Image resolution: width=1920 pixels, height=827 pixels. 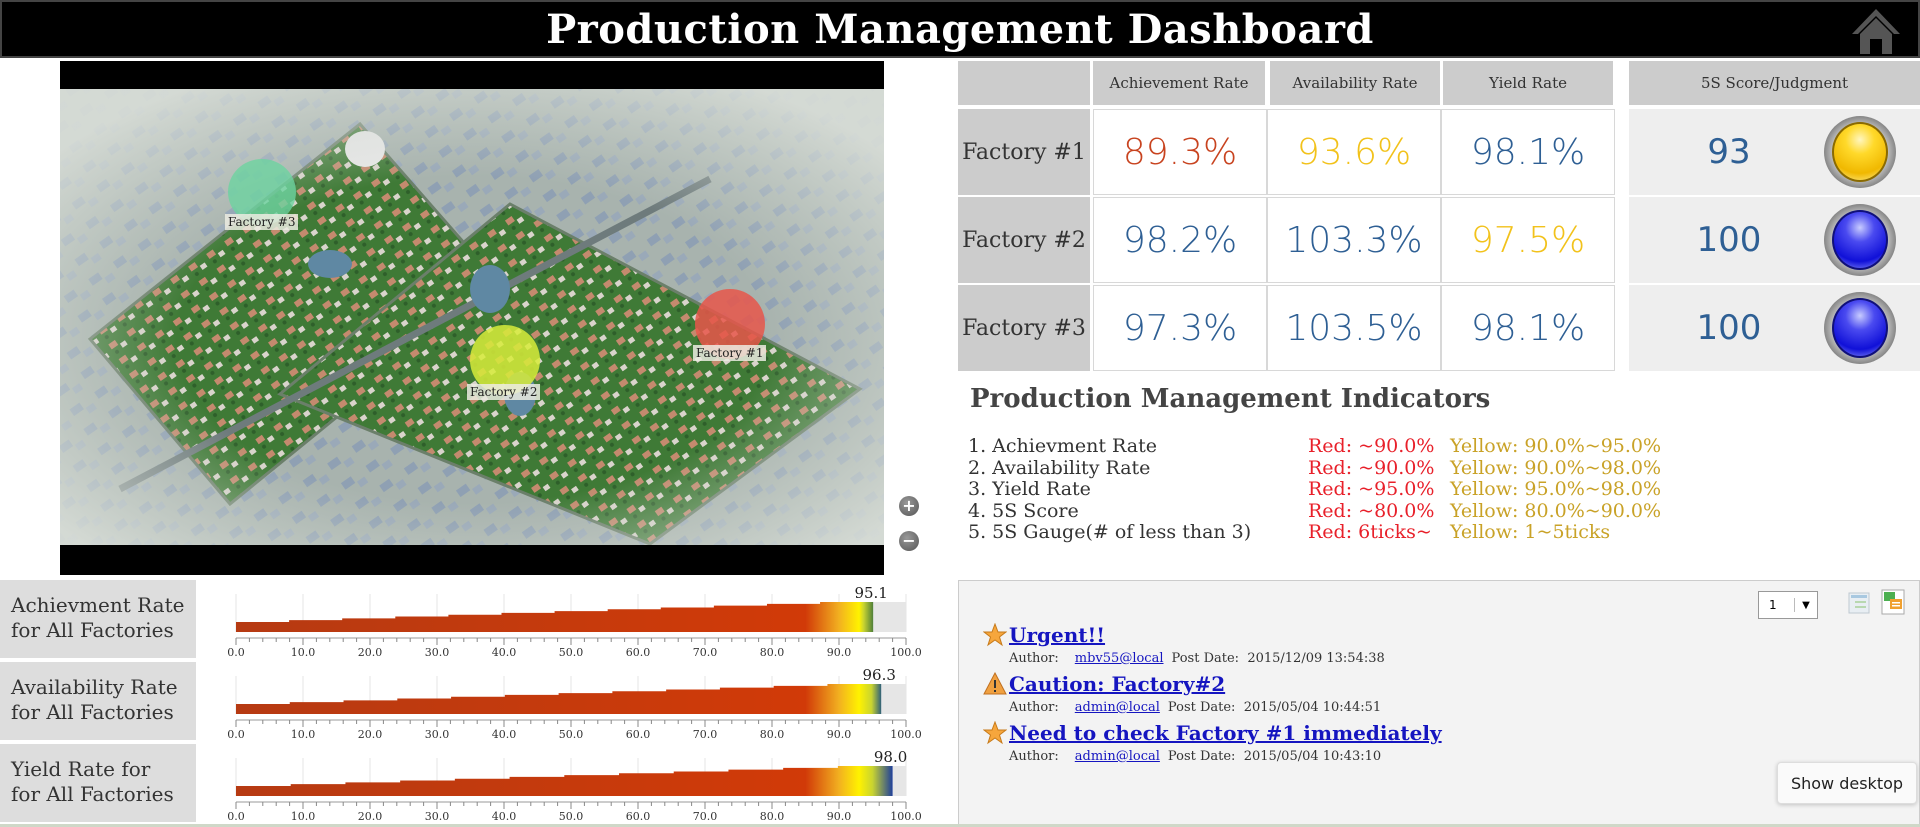 What do you see at coordinates (1180, 328) in the screenshot?
I see `achievement-rate-value: 97.3%` at bounding box center [1180, 328].